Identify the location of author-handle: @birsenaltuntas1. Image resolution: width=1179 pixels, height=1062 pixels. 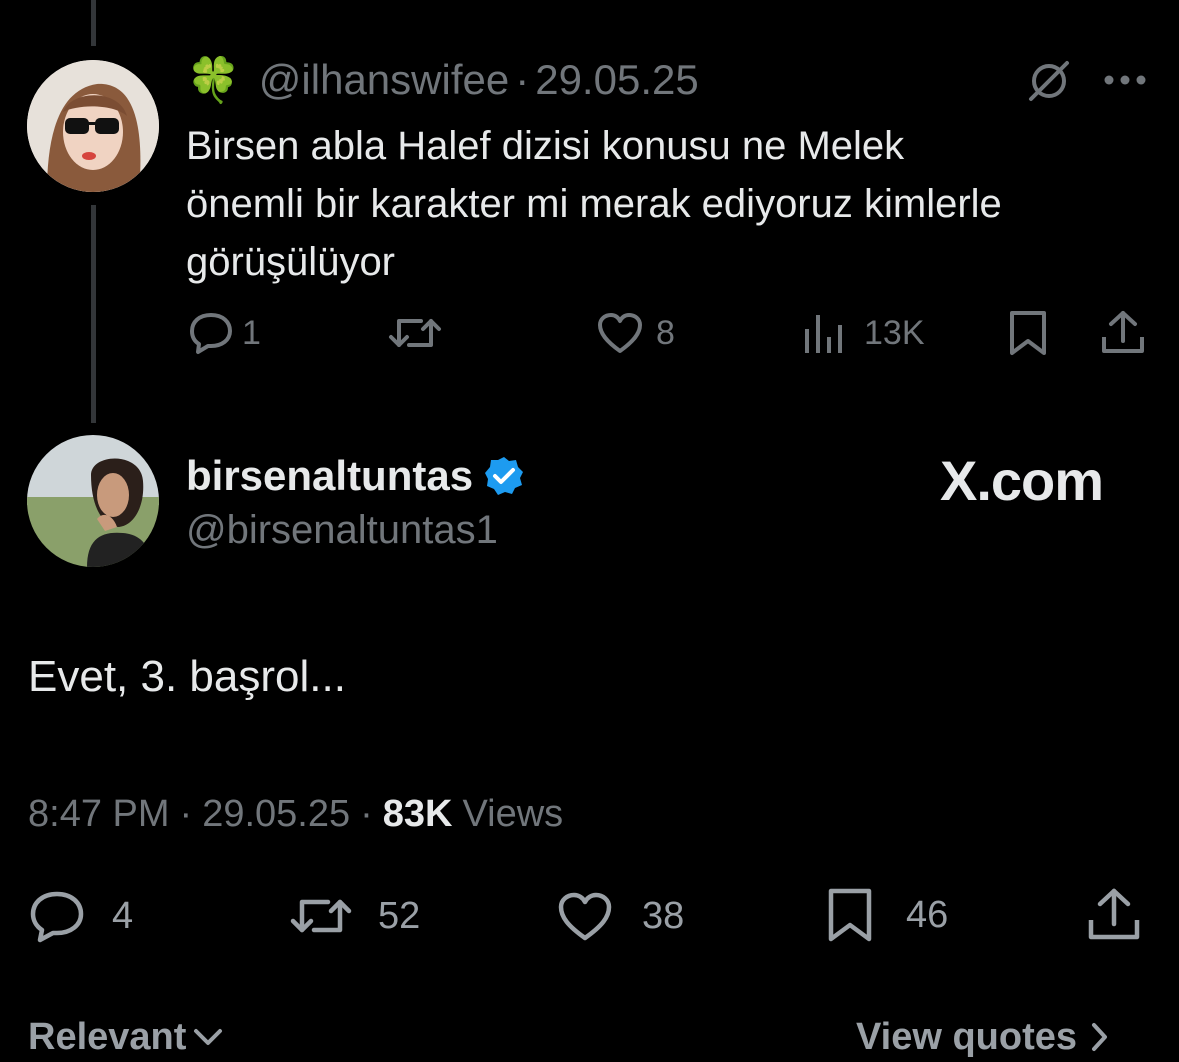
(342, 530).